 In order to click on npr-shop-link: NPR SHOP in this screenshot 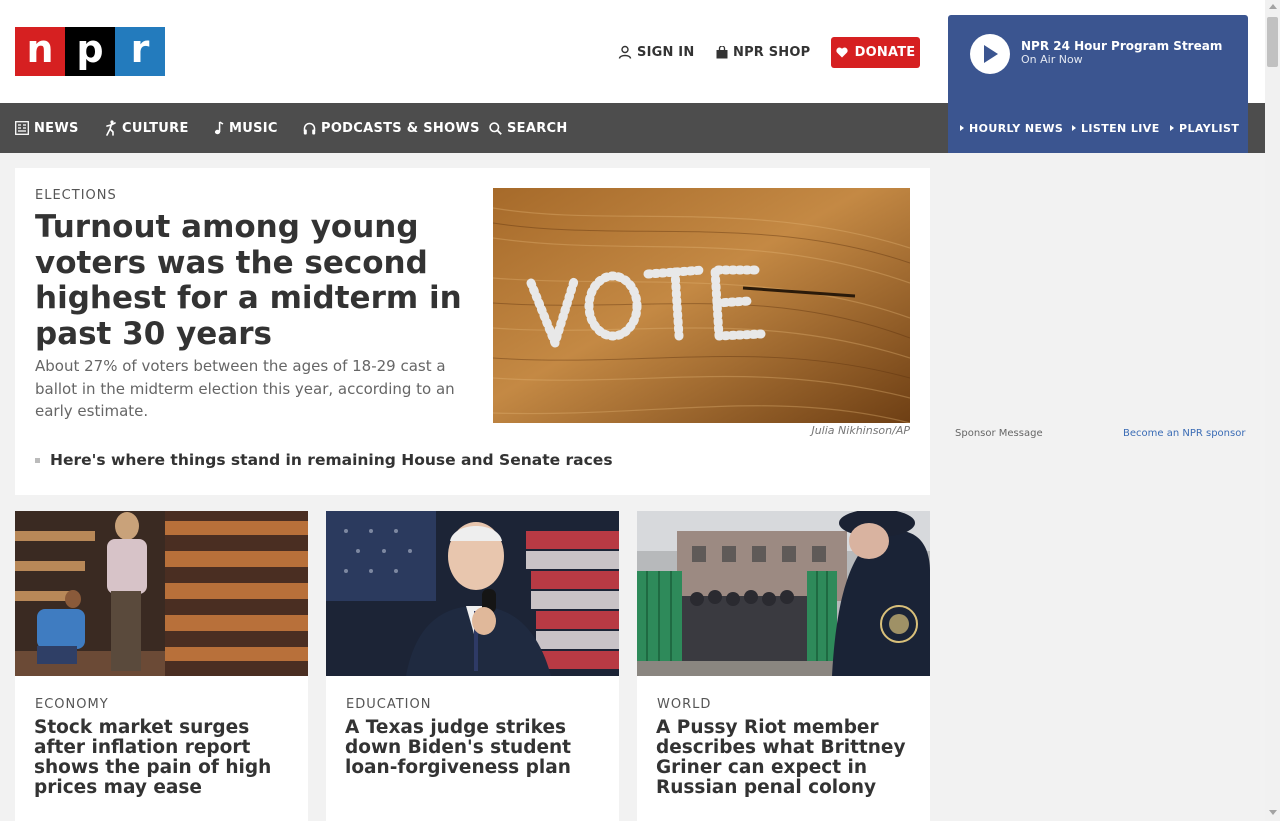, I will do `click(763, 52)`.